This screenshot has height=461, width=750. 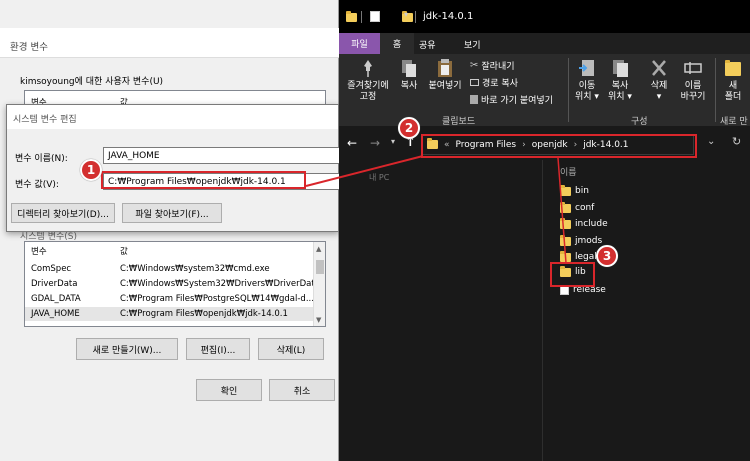 I want to click on tab-file: 파일, so click(x=359, y=43).